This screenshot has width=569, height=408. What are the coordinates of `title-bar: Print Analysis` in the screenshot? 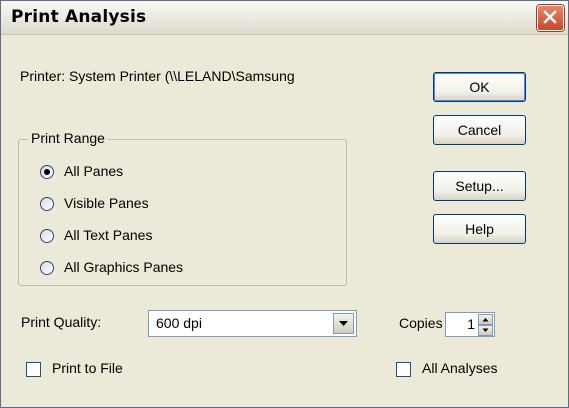 It's located at (284, 18).